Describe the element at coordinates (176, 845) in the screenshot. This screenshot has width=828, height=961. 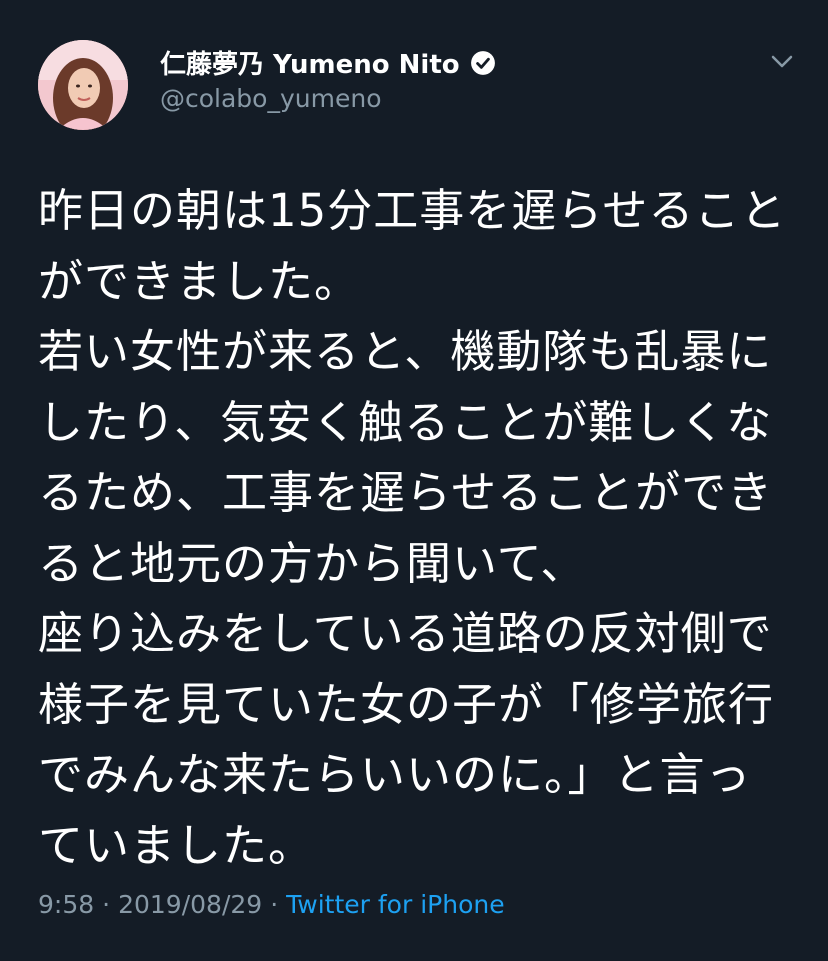
I see `tweet-text-line: ていました。` at that location.